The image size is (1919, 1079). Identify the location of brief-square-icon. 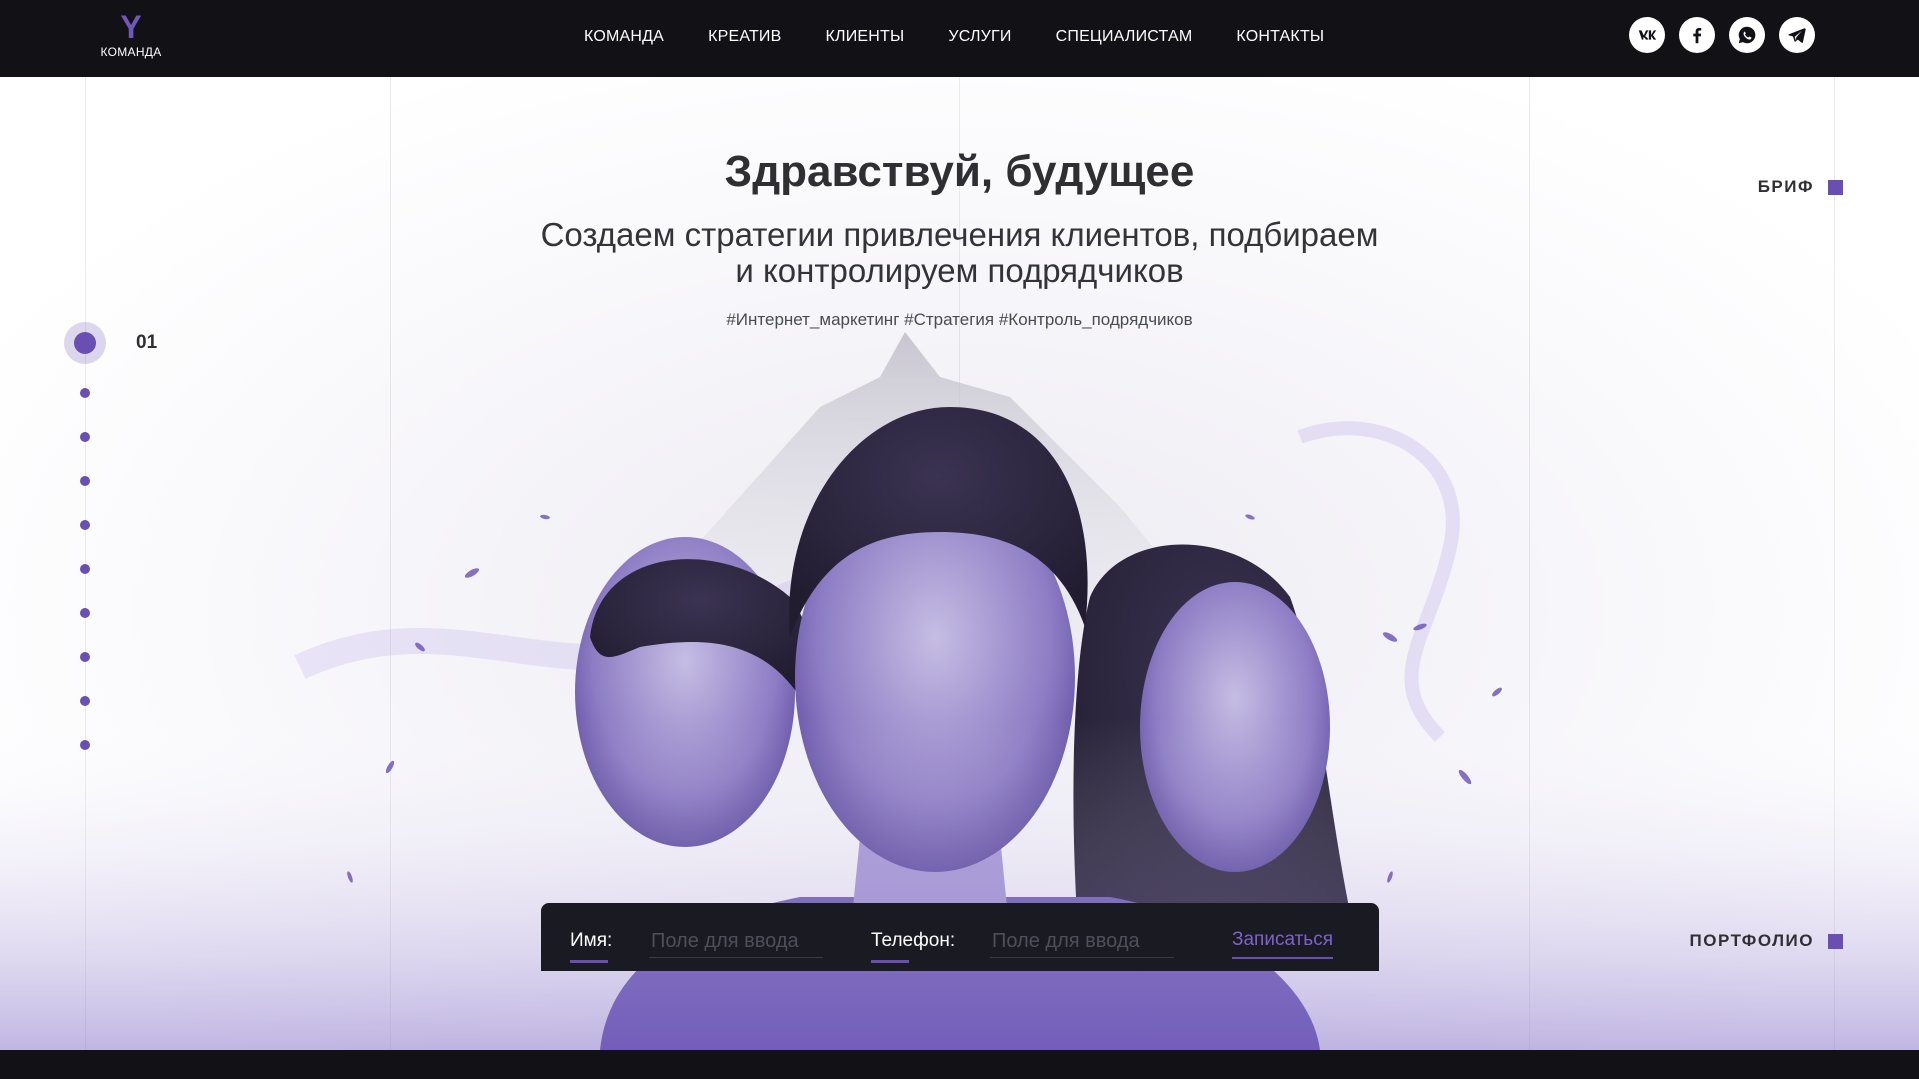
(1835, 187).